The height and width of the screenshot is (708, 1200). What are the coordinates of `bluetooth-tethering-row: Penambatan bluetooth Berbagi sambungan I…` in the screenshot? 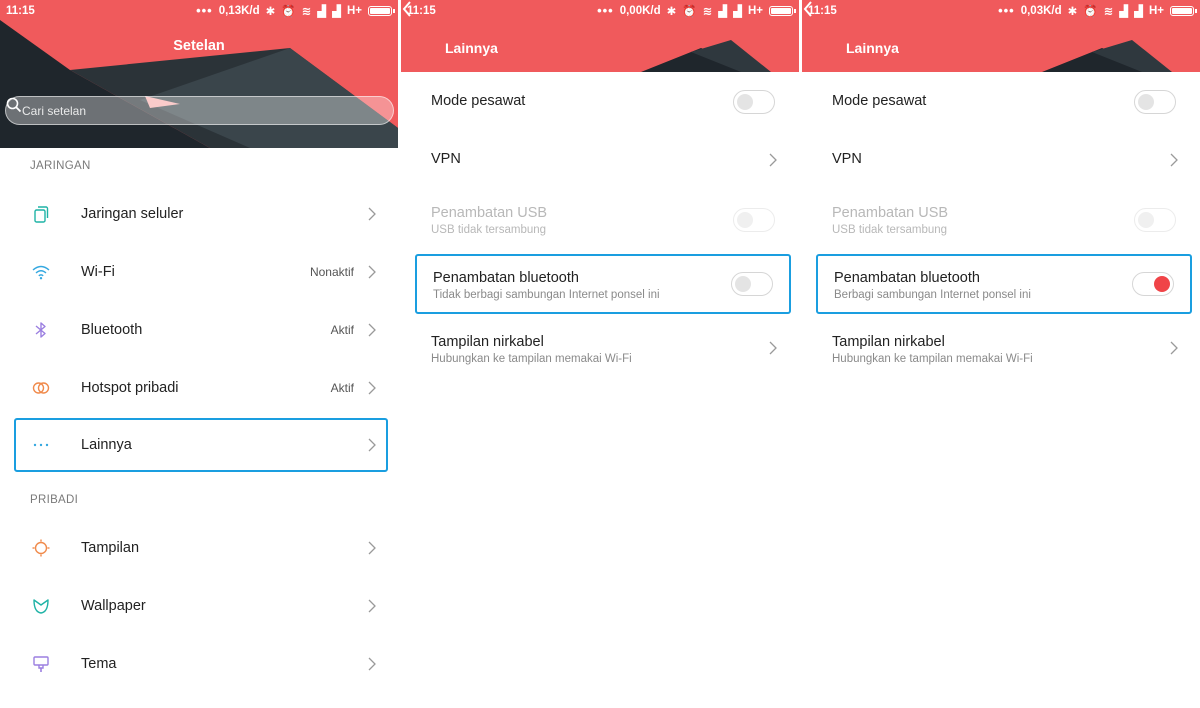 It's located at (1004, 284).